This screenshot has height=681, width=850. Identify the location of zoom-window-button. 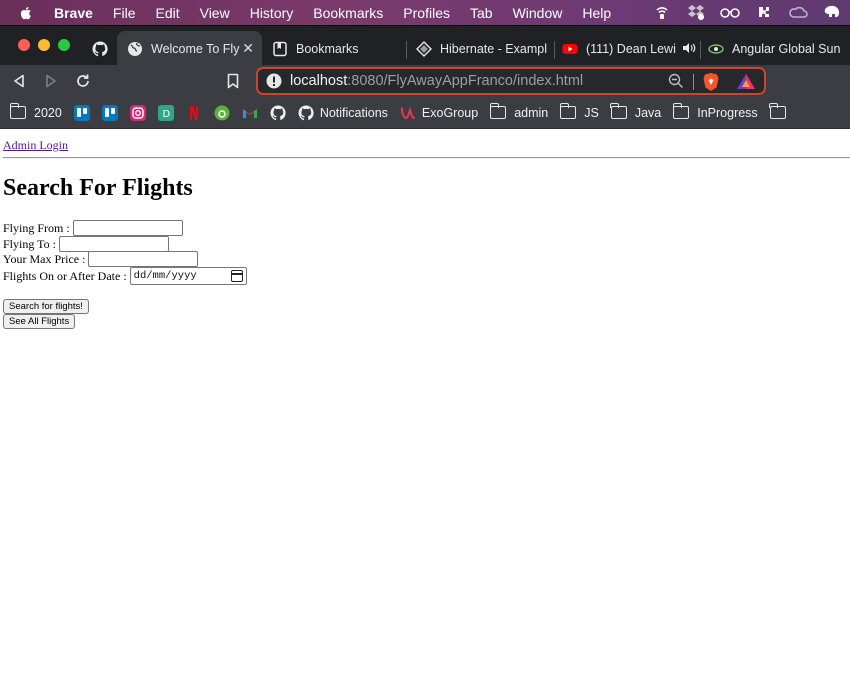
(64, 45).